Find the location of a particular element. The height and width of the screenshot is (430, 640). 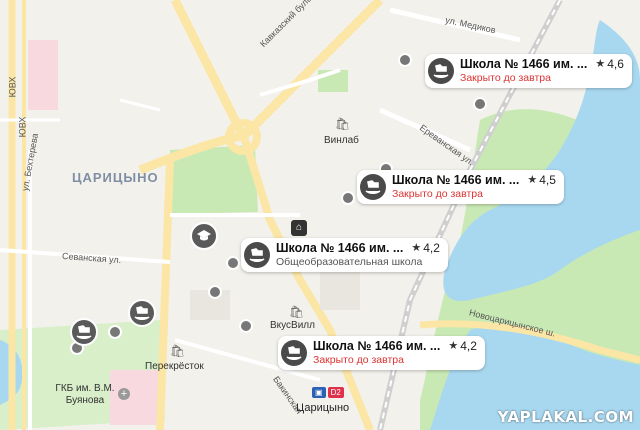

card-rating: 4,6 is located at coordinates (615, 64).